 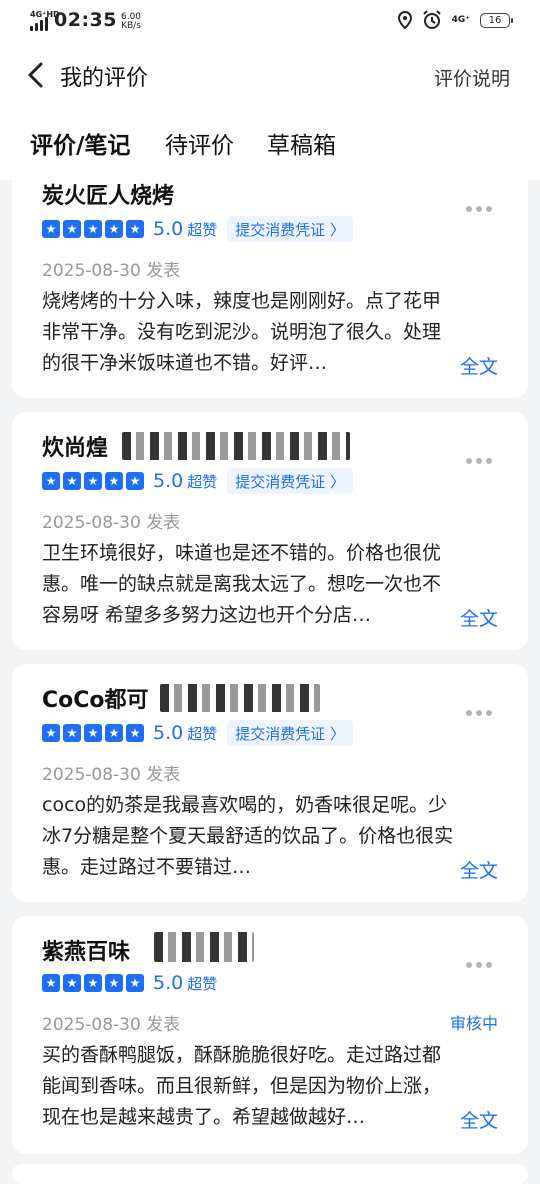 I want to click on review-line: 卫生环境很好，味道也是还不错的。价格也很优, so click(x=242, y=553).